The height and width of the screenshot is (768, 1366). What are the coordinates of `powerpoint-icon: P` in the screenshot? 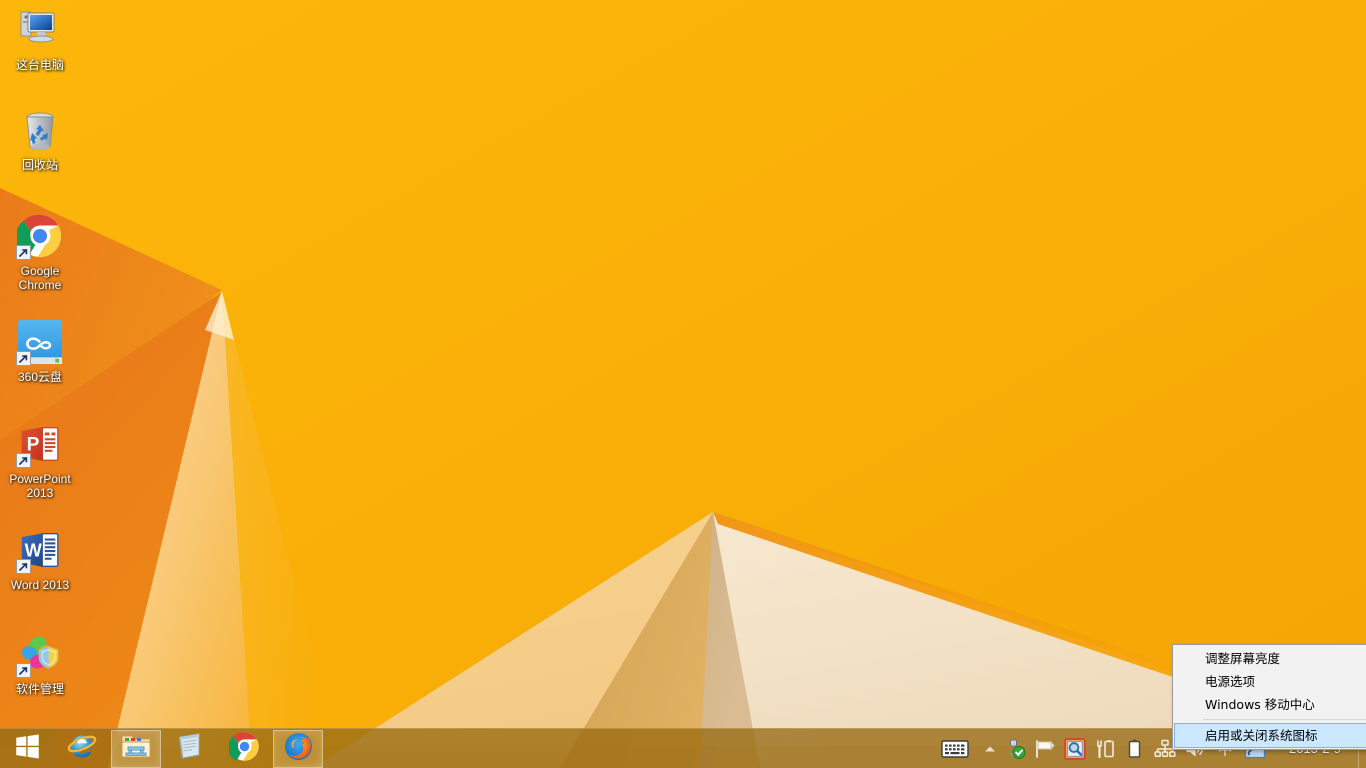 It's located at (40, 444).